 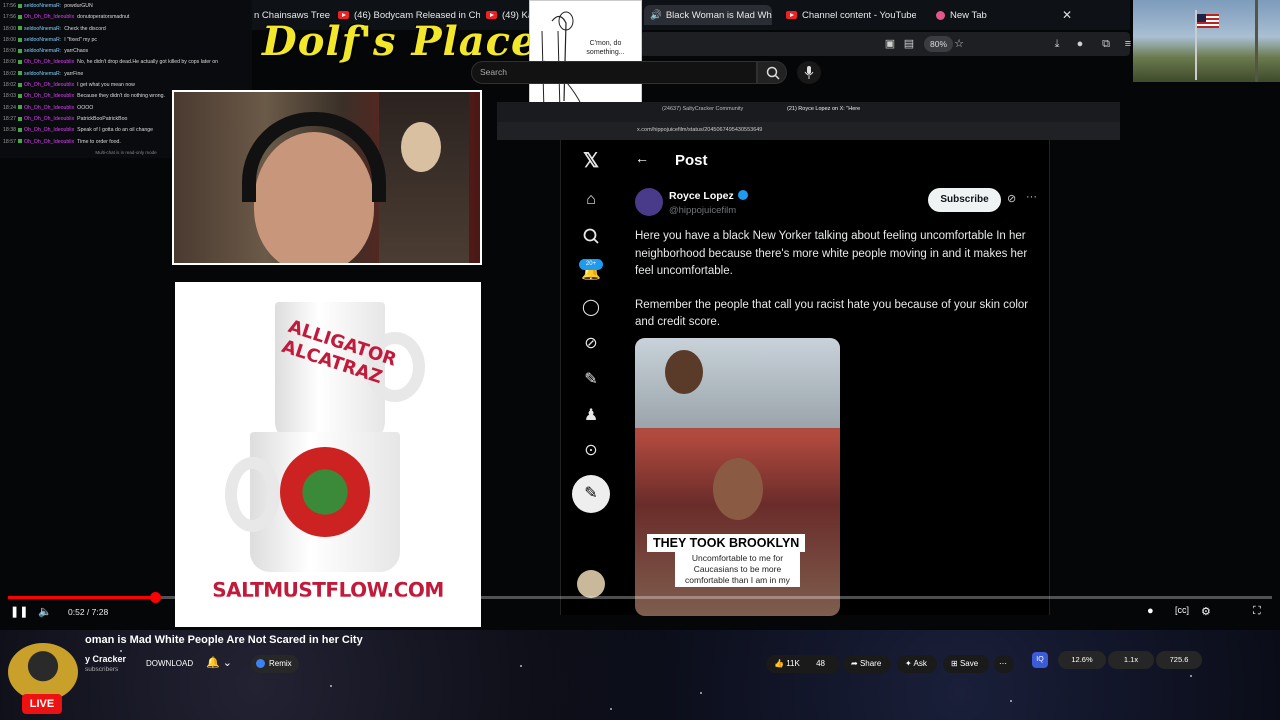 What do you see at coordinates (614, 72) in the screenshot?
I see `search-input: Search` at bounding box center [614, 72].